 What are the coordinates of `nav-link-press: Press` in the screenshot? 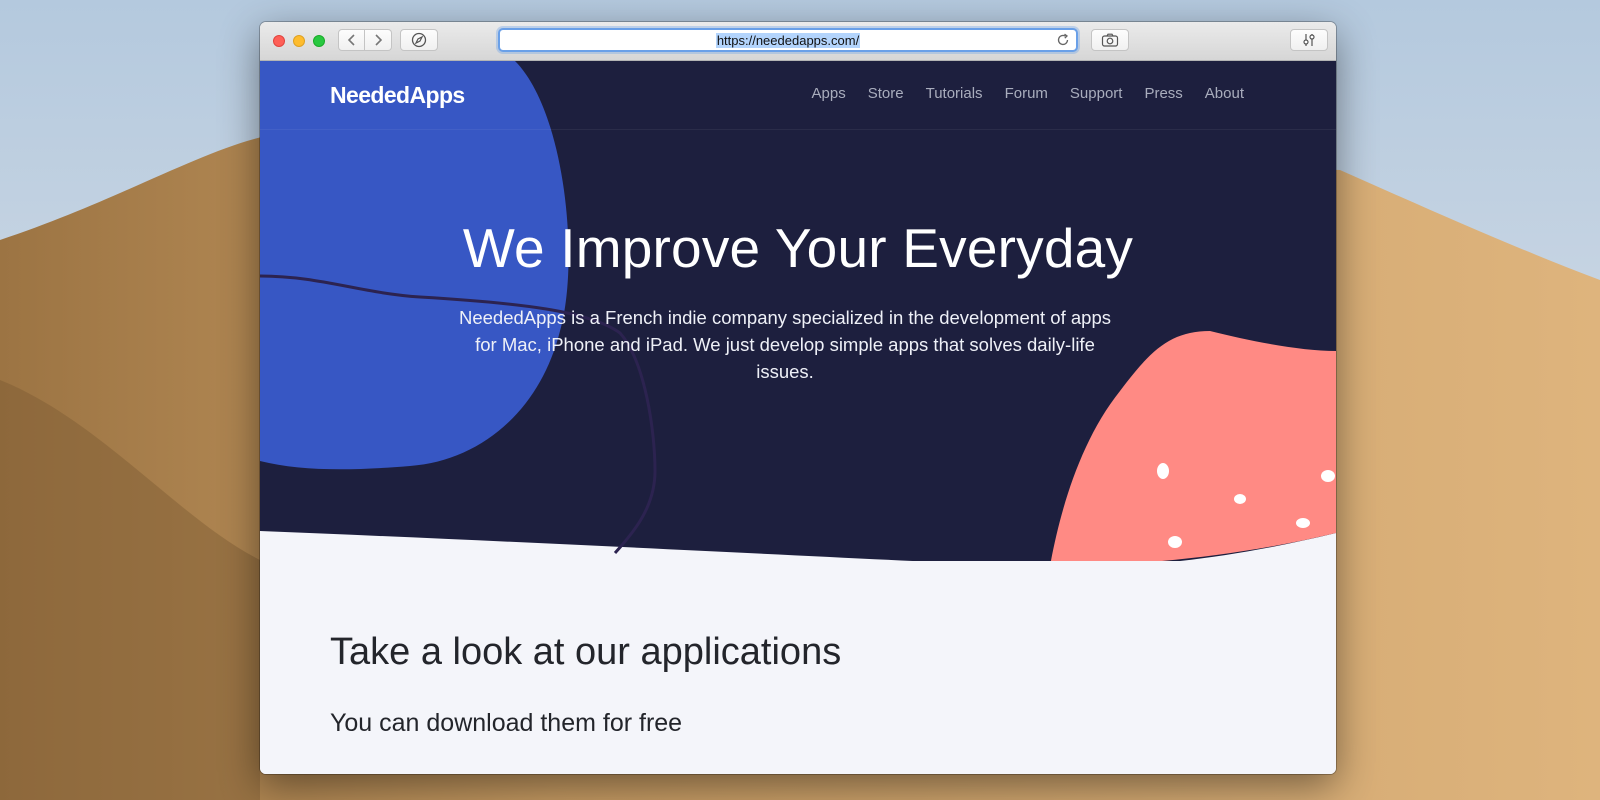 It's located at (1163, 93).